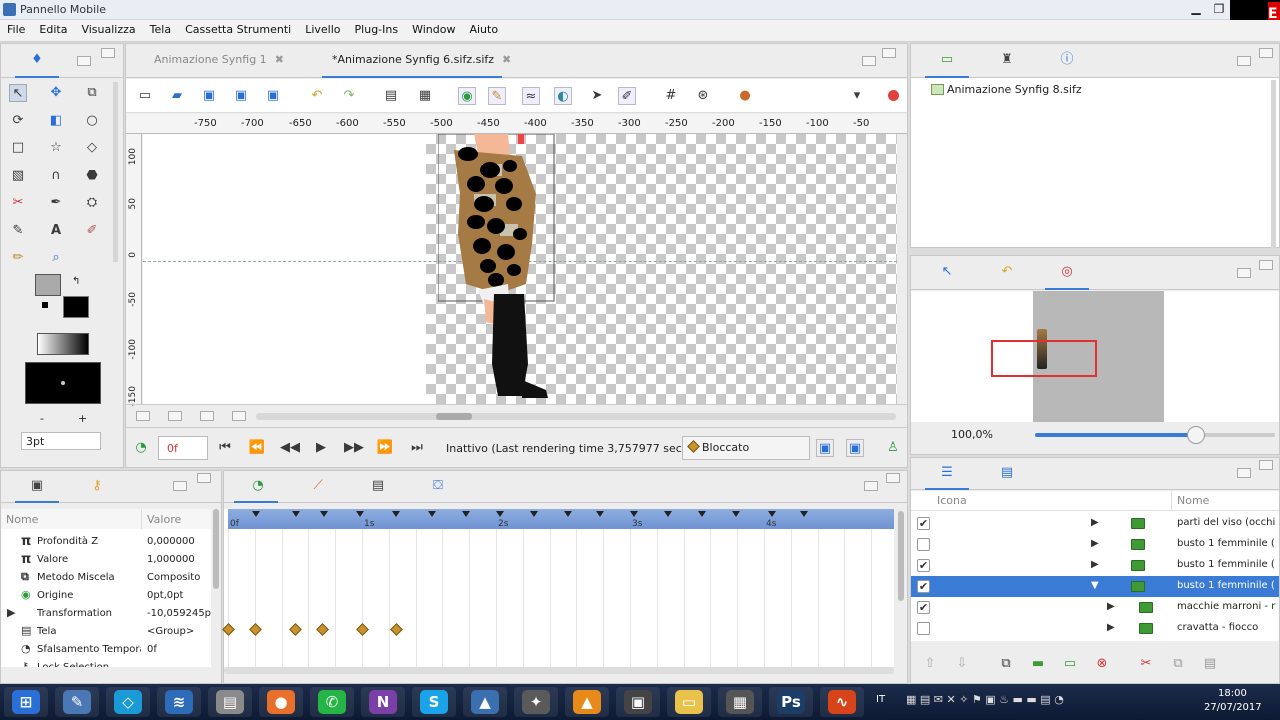  What do you see at coordinates (417, 448) in the screenshot?
I see `seek-end-icon: ⏭` at bounding box center [417, 448].